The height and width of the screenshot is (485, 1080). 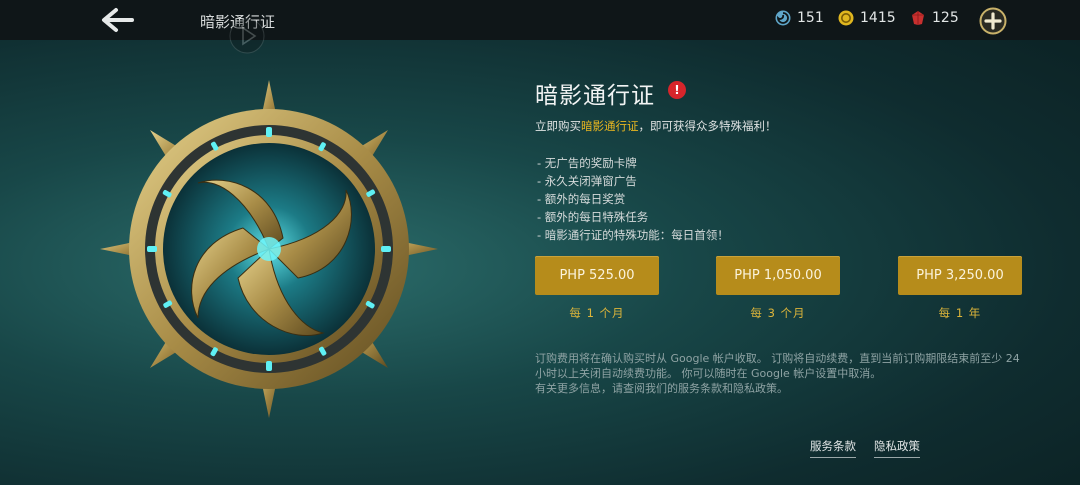 I want to click on gold-coin-icon, so click(x=846, y=18).